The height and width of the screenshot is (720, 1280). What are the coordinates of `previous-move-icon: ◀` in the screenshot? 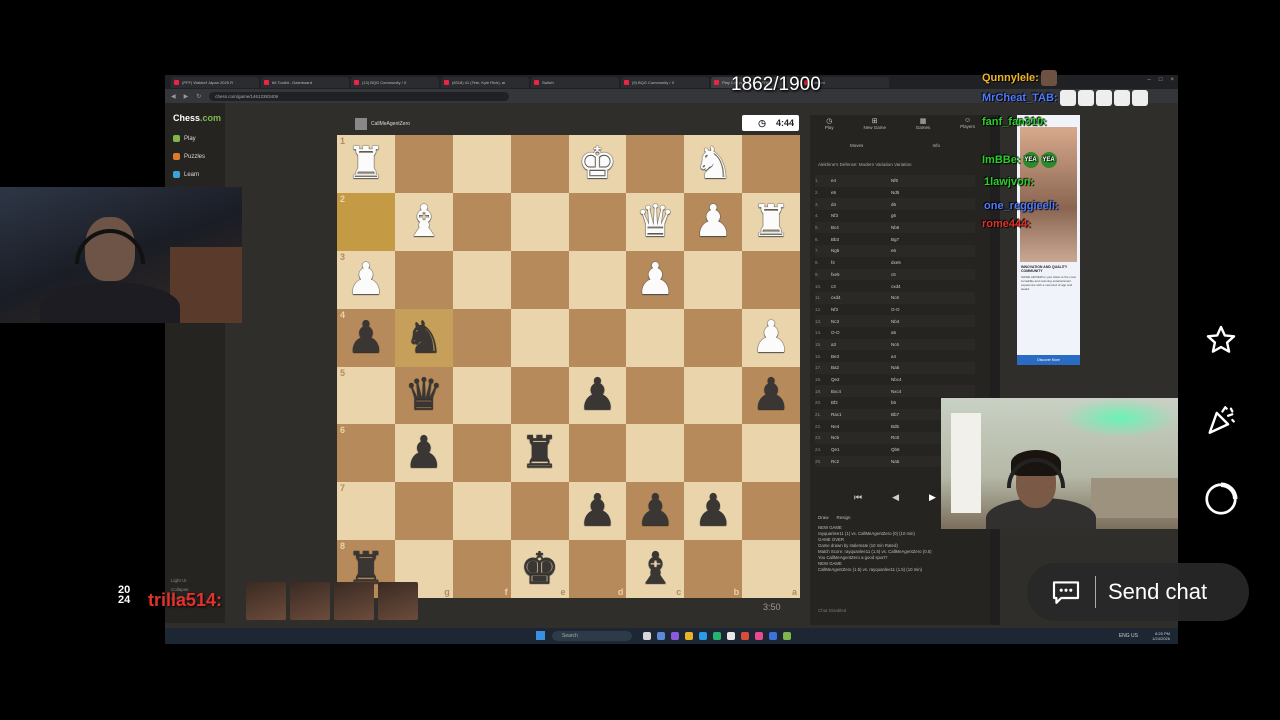 It's located at (895, 499).